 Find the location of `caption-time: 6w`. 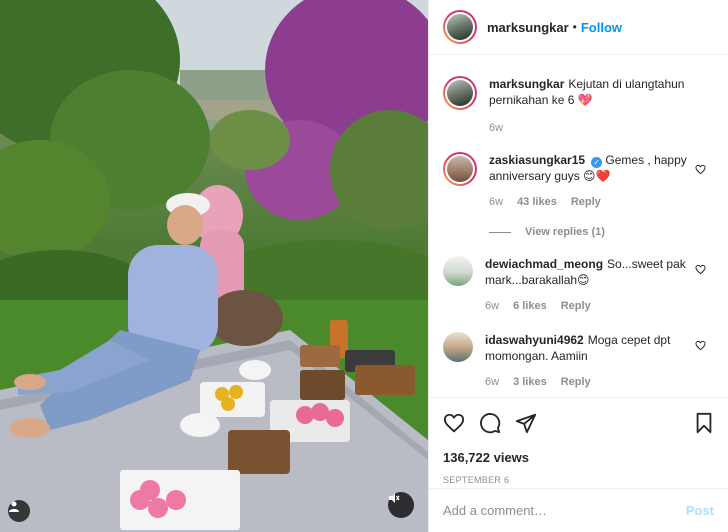

caption-time: 6w is located at coordinates (496, 128).